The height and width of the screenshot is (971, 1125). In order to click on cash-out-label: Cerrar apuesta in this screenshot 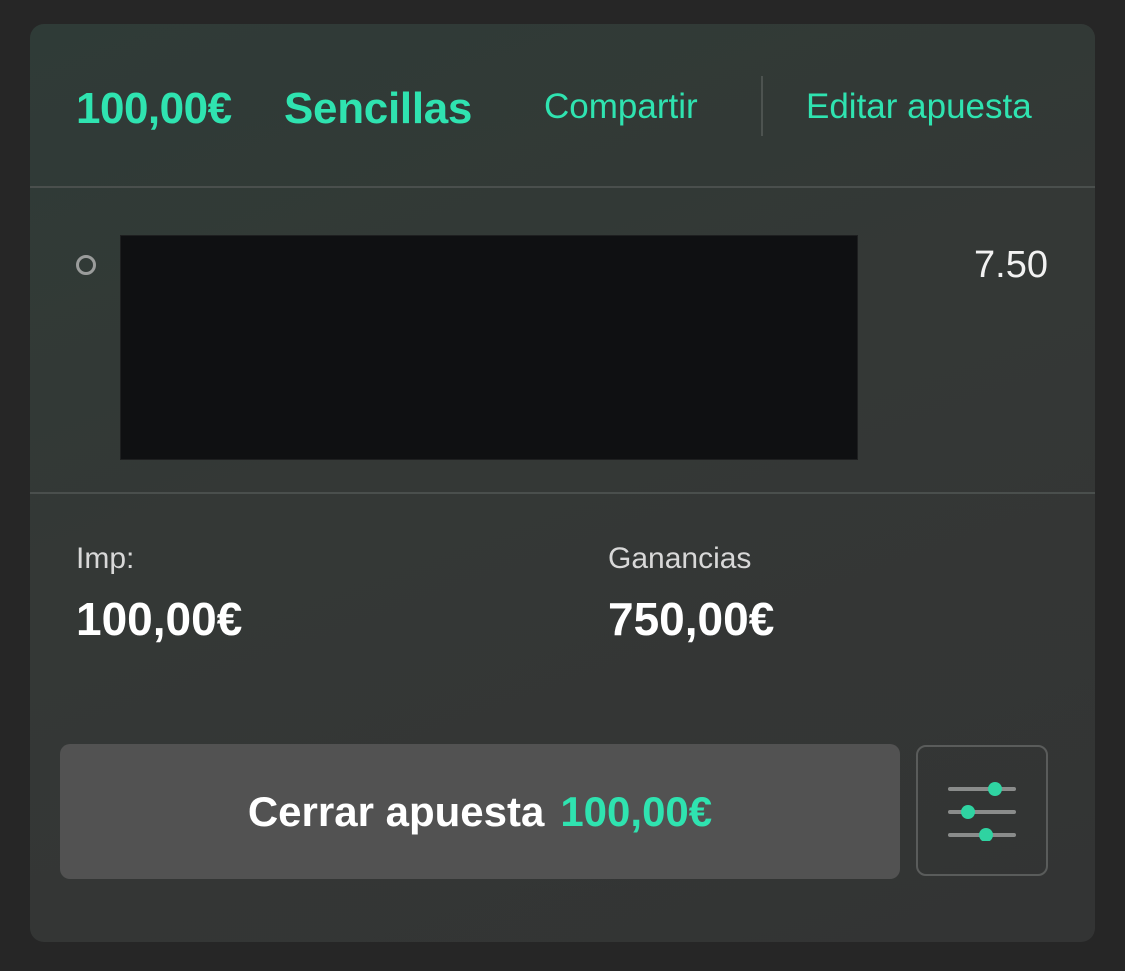, I will do `click(396, 811)`.